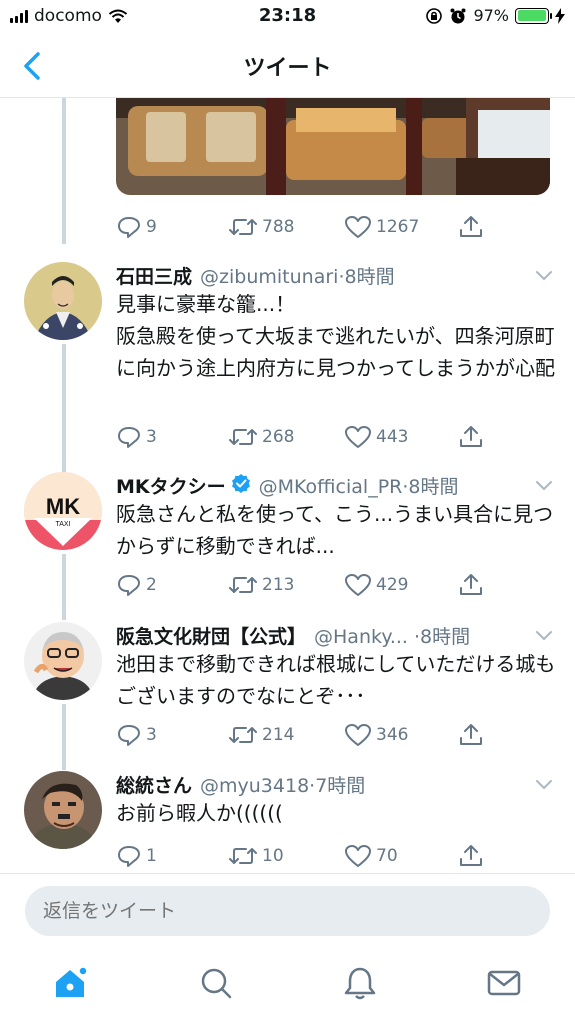 Image resolution: width=575 pixels, height=1024 pixels. I want to click on tweet-media-image, so click(333, 146).